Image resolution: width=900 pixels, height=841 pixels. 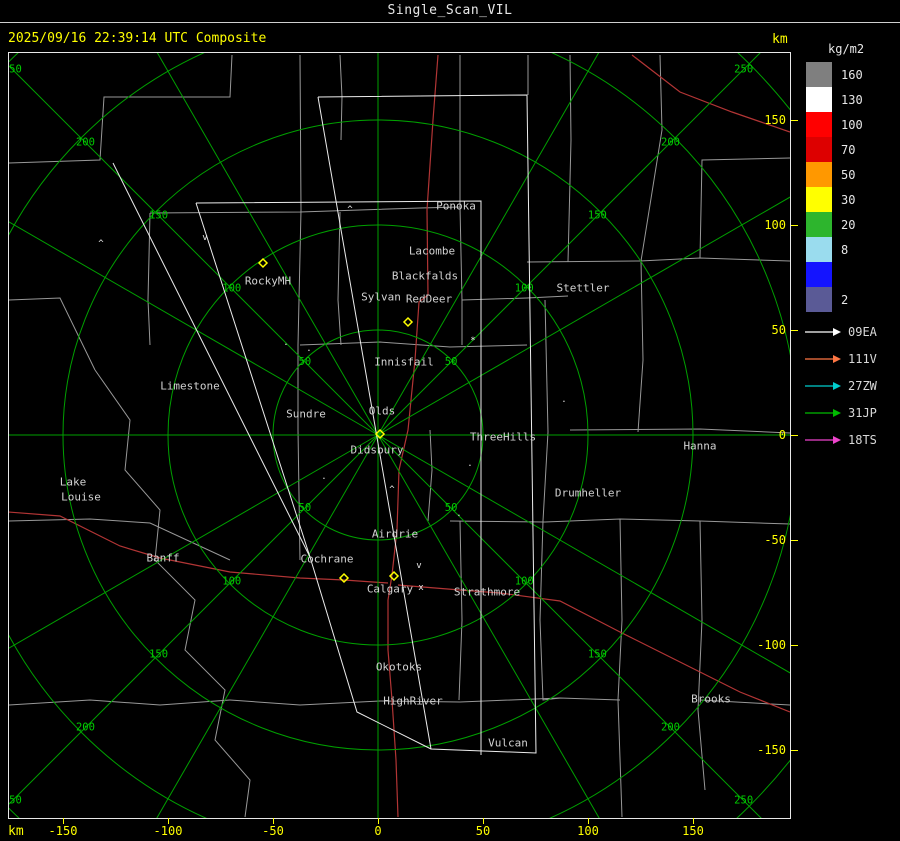 I want to click on window-title: Single_Scan_VIL, so click(x=450, y=10).